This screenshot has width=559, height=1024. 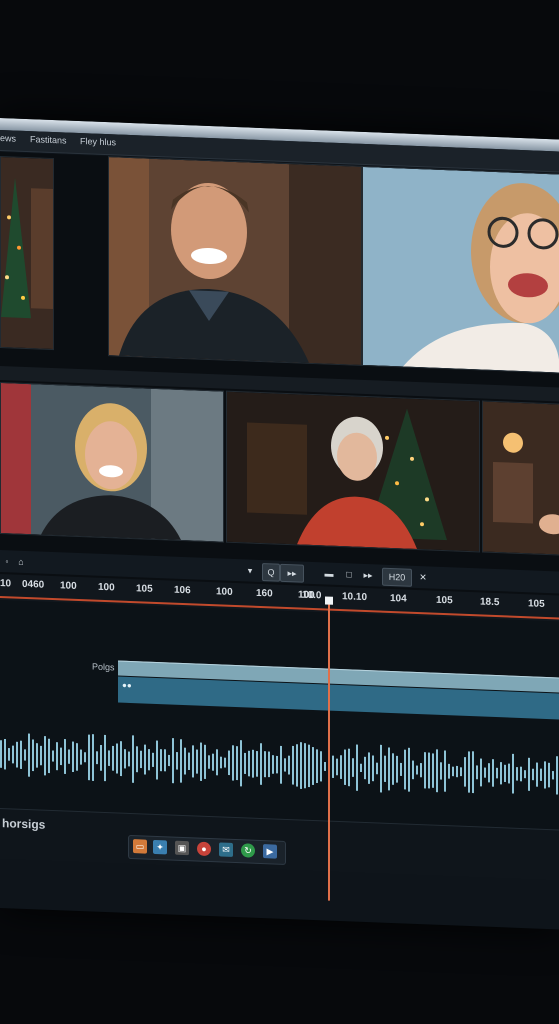 What do you see at coordinates (160, 847) in the screenshot?
I see `star-icon: ✦` at bounding box center [160, 847].